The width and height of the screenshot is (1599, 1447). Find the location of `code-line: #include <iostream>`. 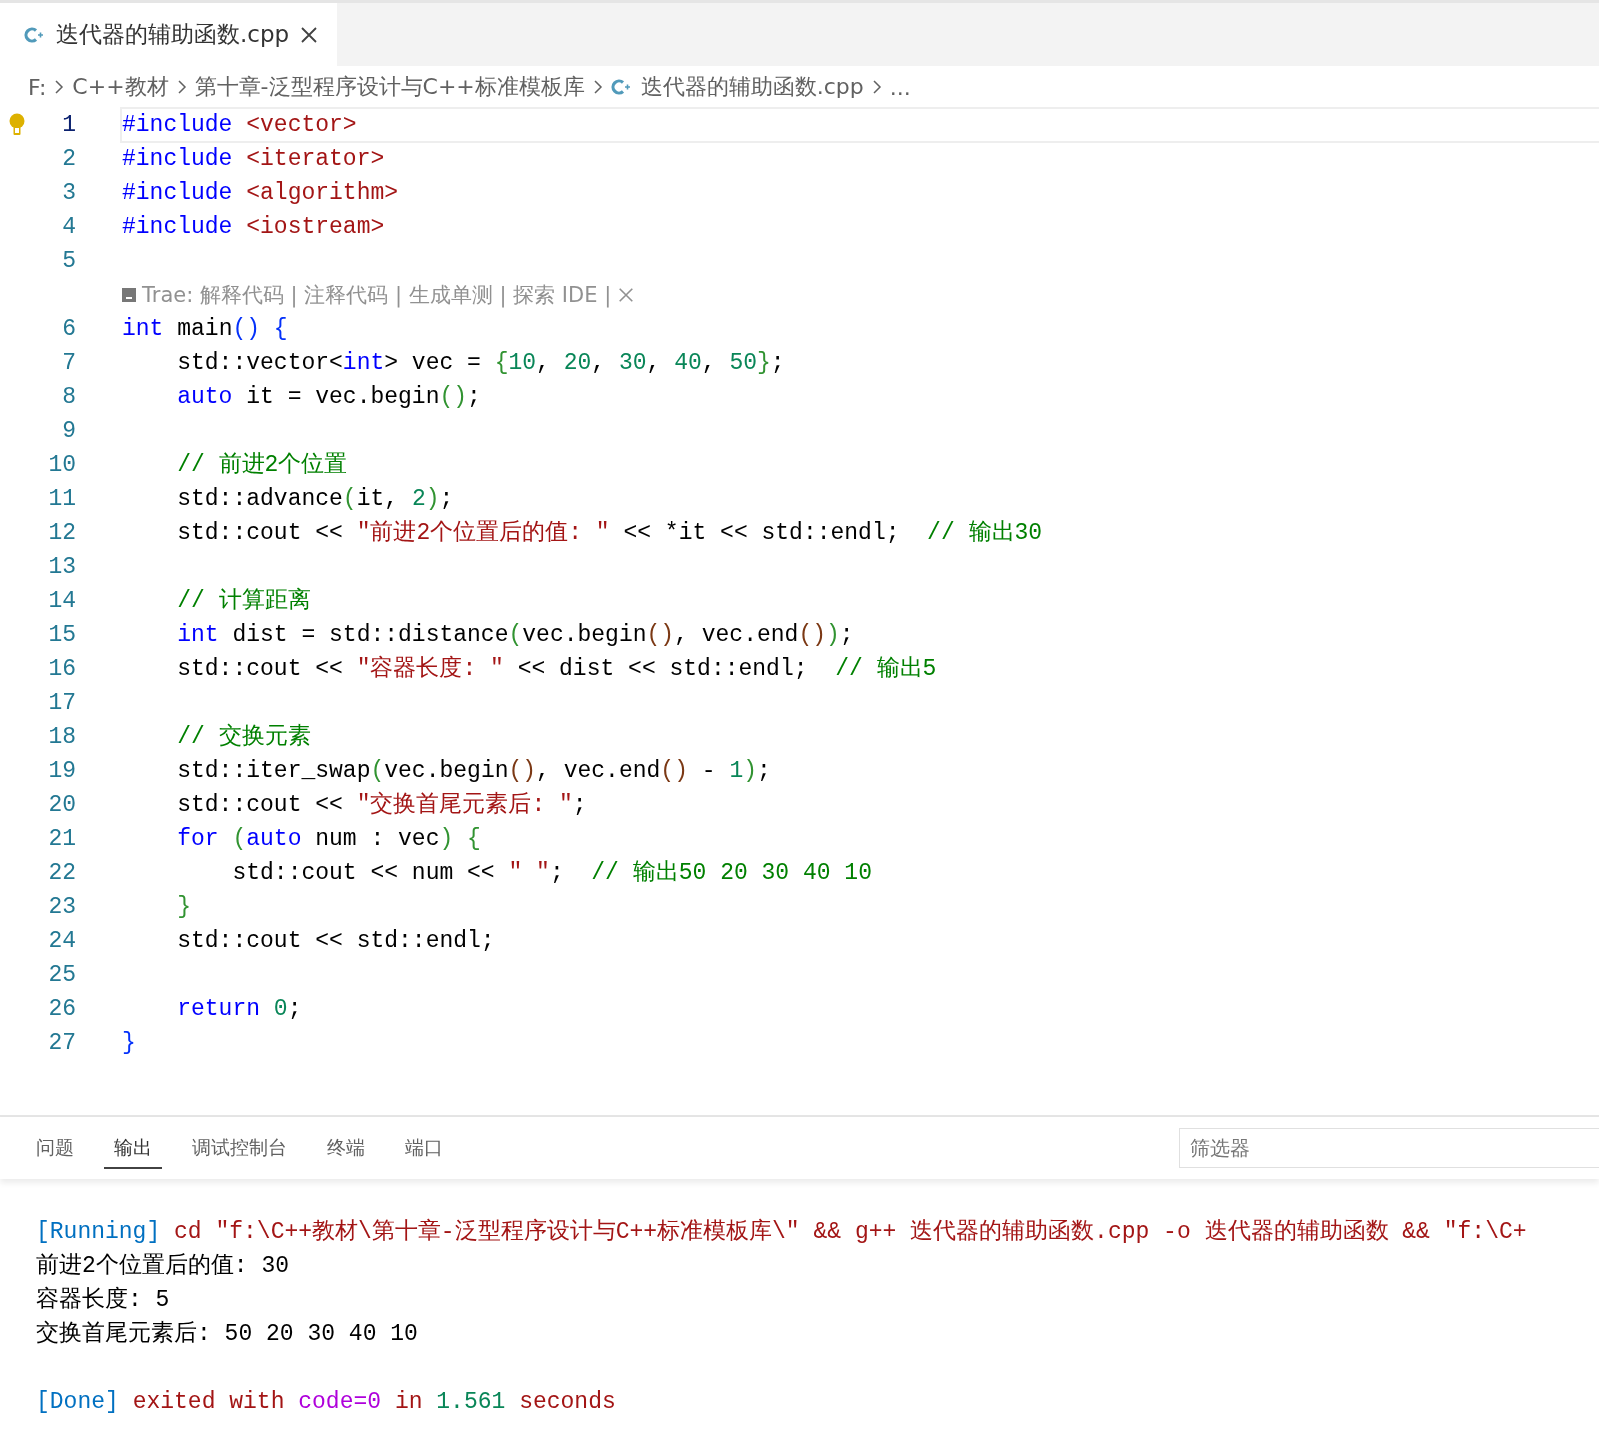

code-line: #include <iostream> is located at coordinates (253, 227).